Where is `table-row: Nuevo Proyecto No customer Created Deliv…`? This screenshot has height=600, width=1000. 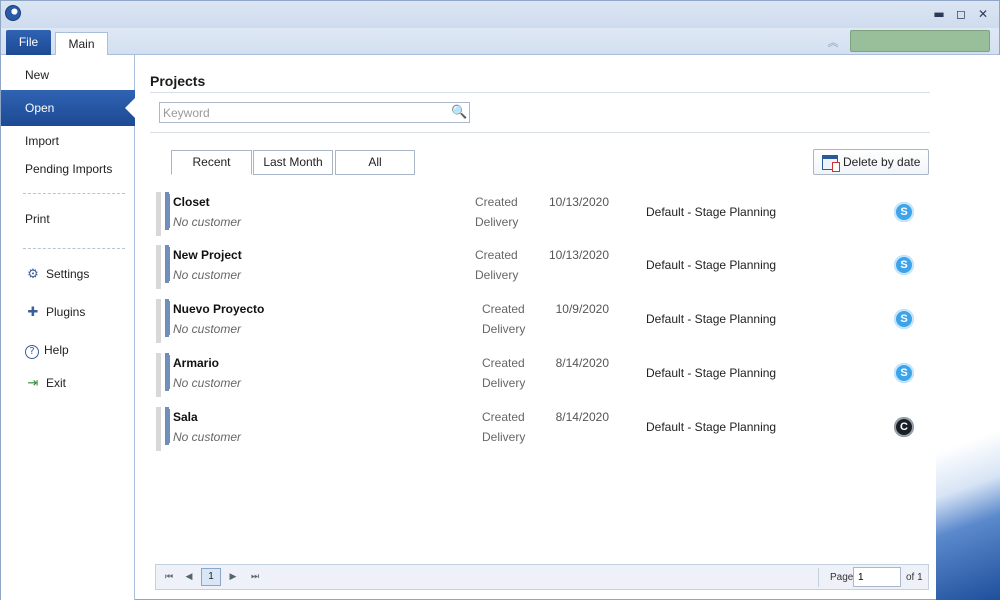
table-row: Nuevo Proyecto No customer Created Deliv… is located at coordinates (541, 321).